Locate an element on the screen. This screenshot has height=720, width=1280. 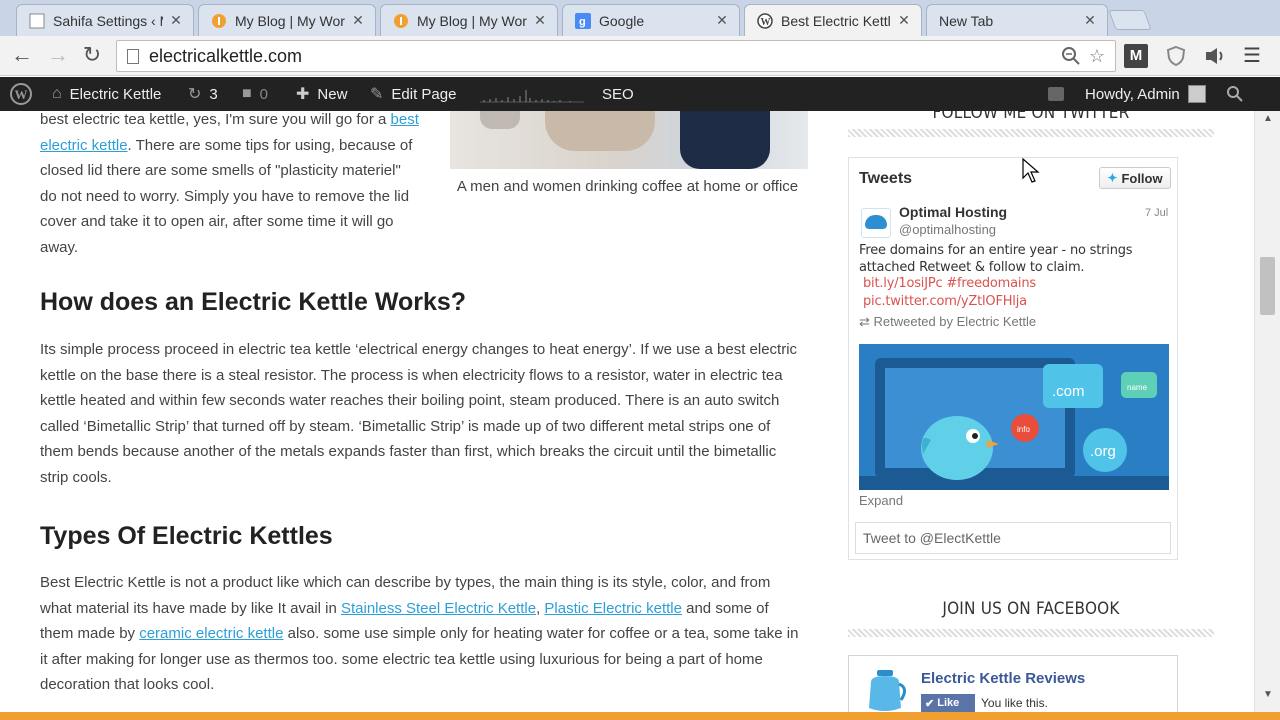
edit-page-label: Edit Page is located at coordinates (424, 94).